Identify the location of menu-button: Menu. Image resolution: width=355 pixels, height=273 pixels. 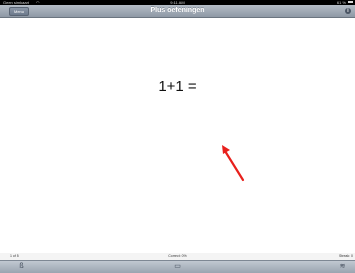
(19, 11).